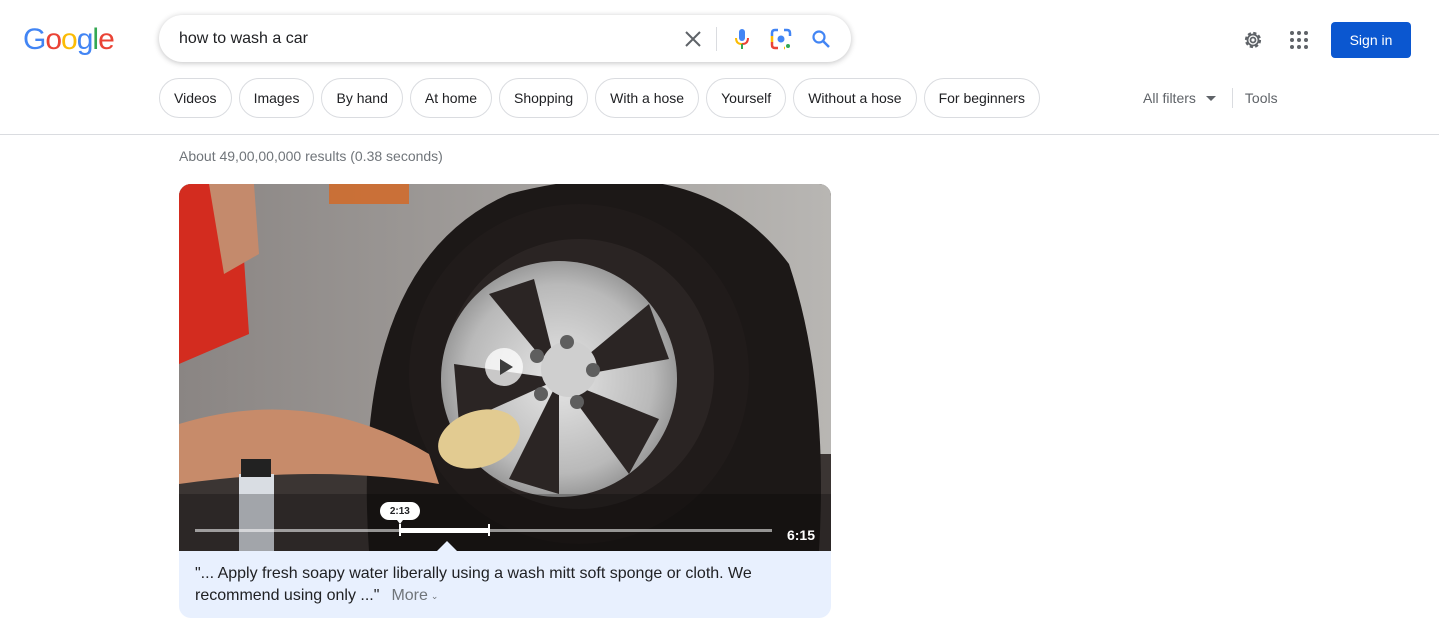  What do you see at coordinates (742, 39) in the screenshot?
I see `microphone-icon` at bounding box center [742, 39].